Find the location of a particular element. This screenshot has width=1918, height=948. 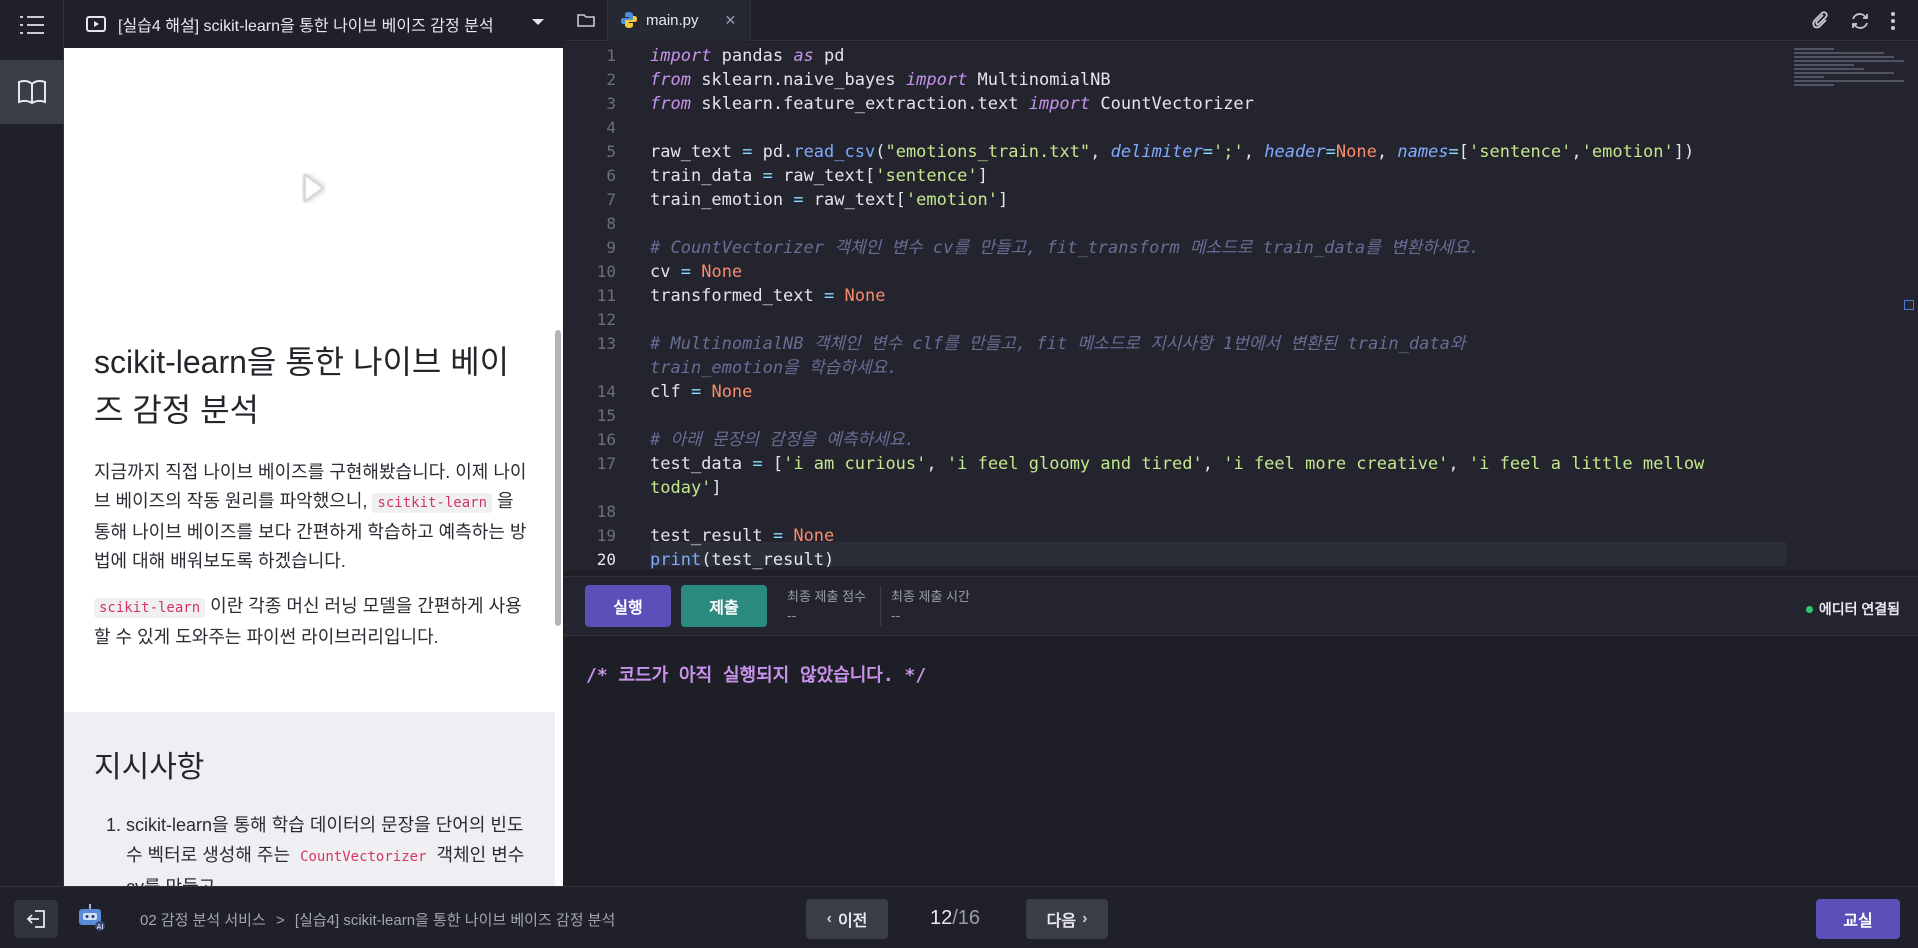

exit-button is located at coordinates (36, 919).